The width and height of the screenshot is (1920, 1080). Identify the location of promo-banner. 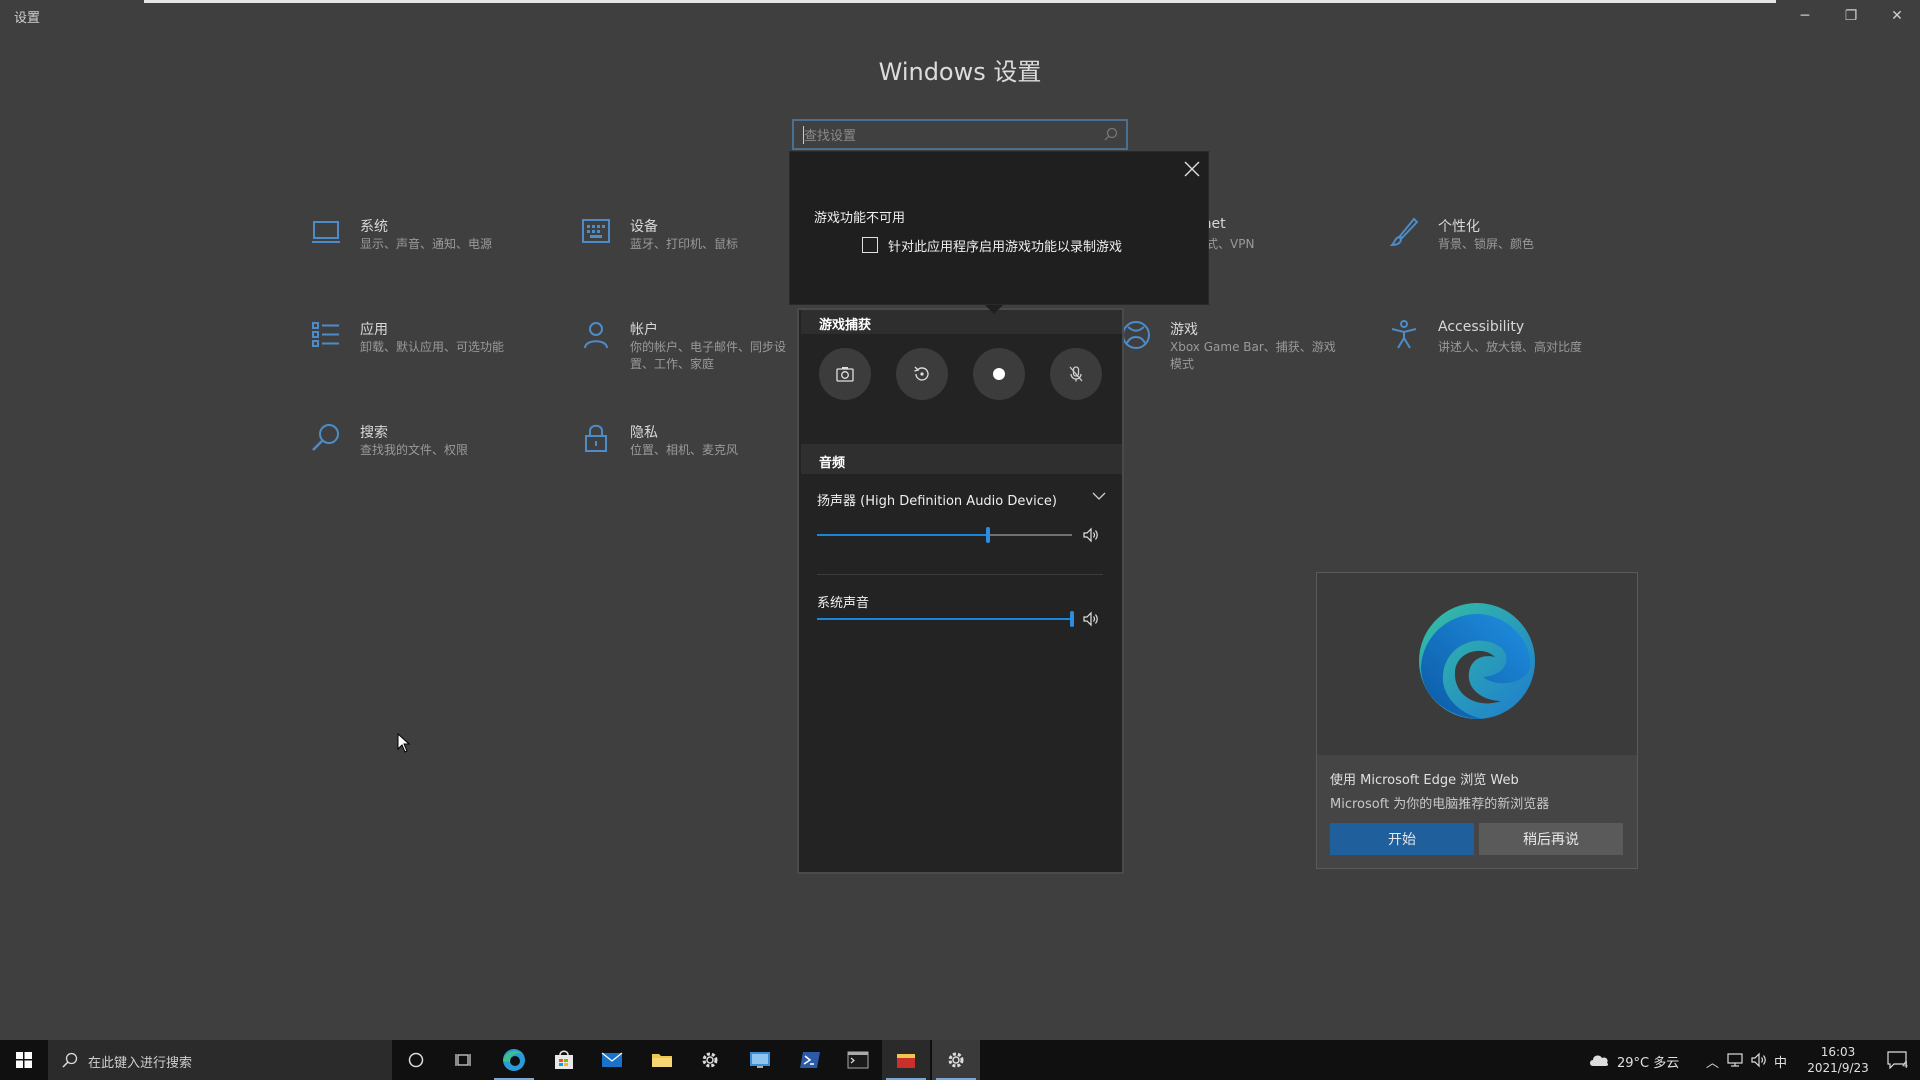
(1477, 664).